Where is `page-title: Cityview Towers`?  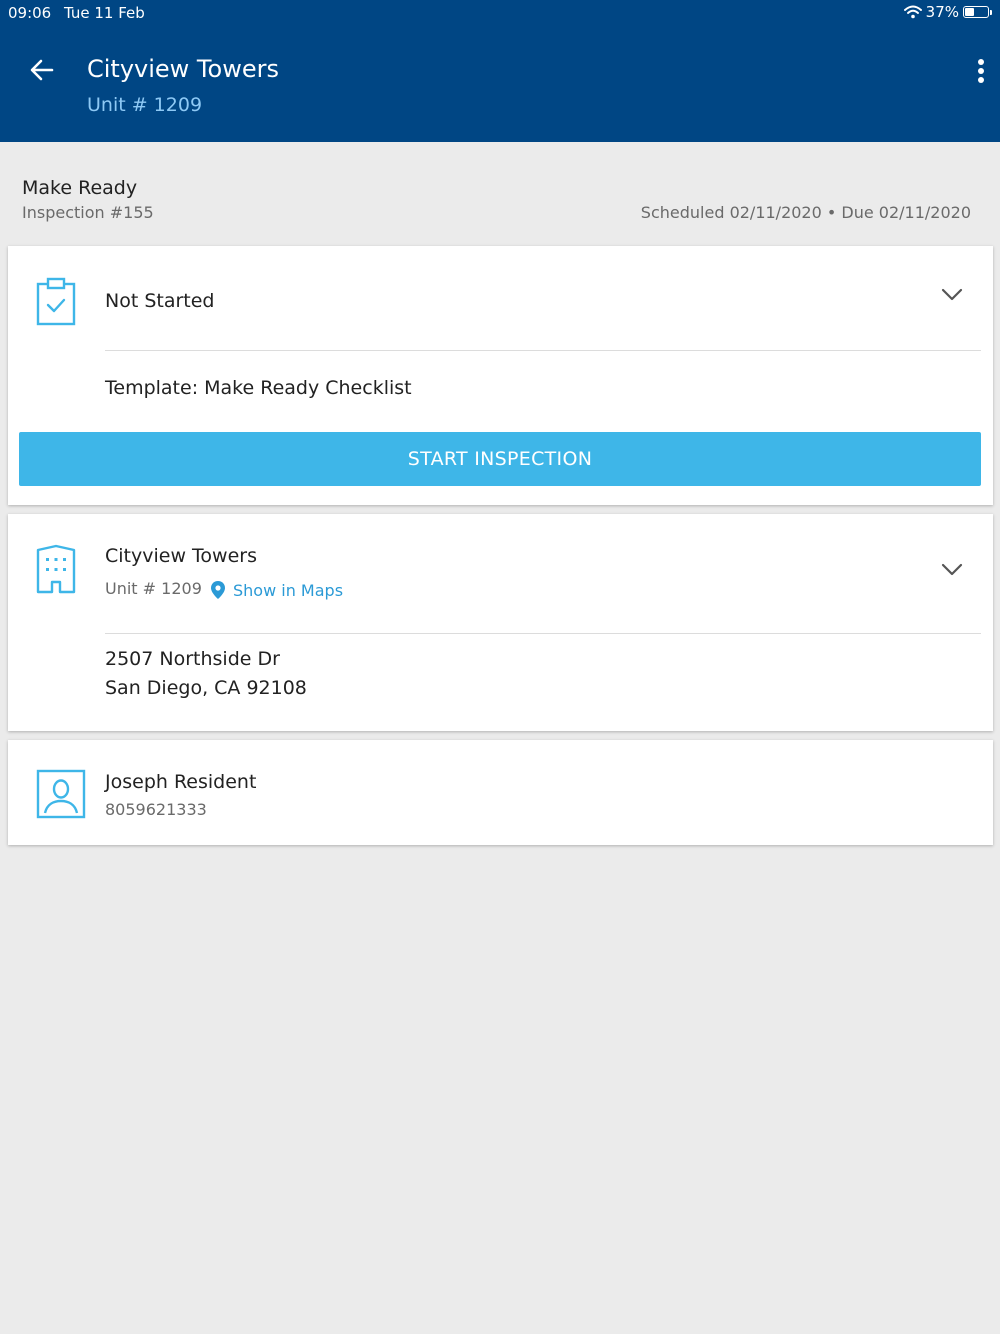 page-title: Cityview Towers is located at coordinates (183, 69).